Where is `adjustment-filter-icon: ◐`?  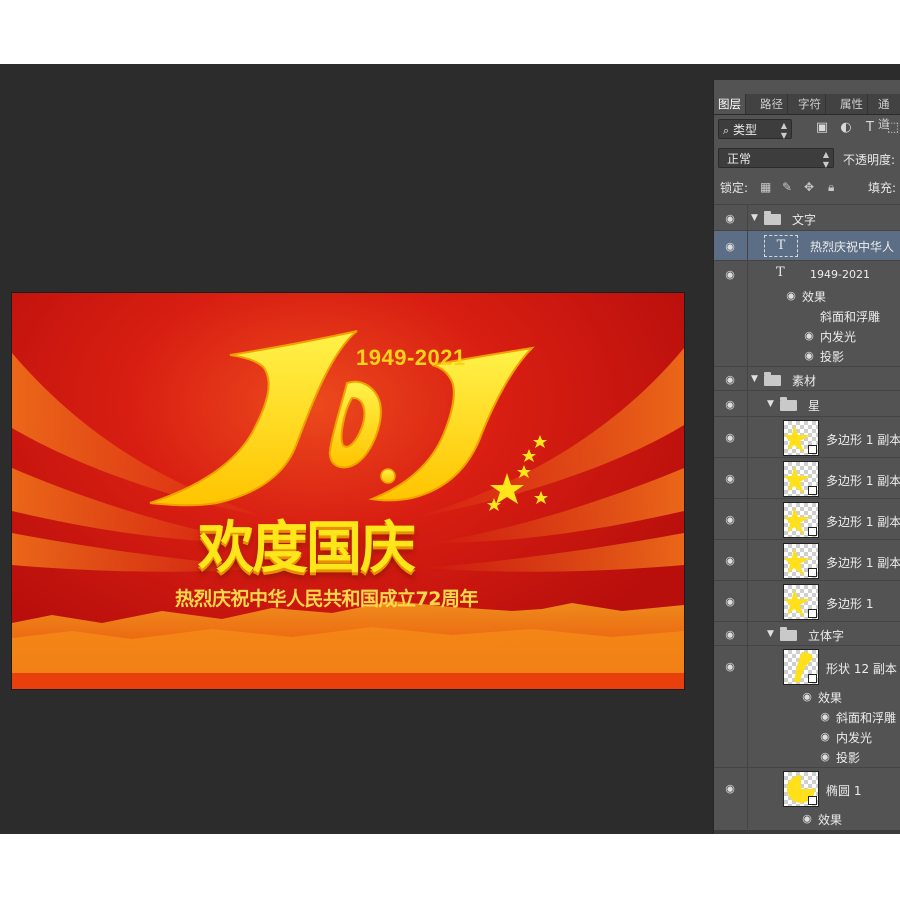
adjustment-filter-icon: ◐ is located at coordinates (846, 128).